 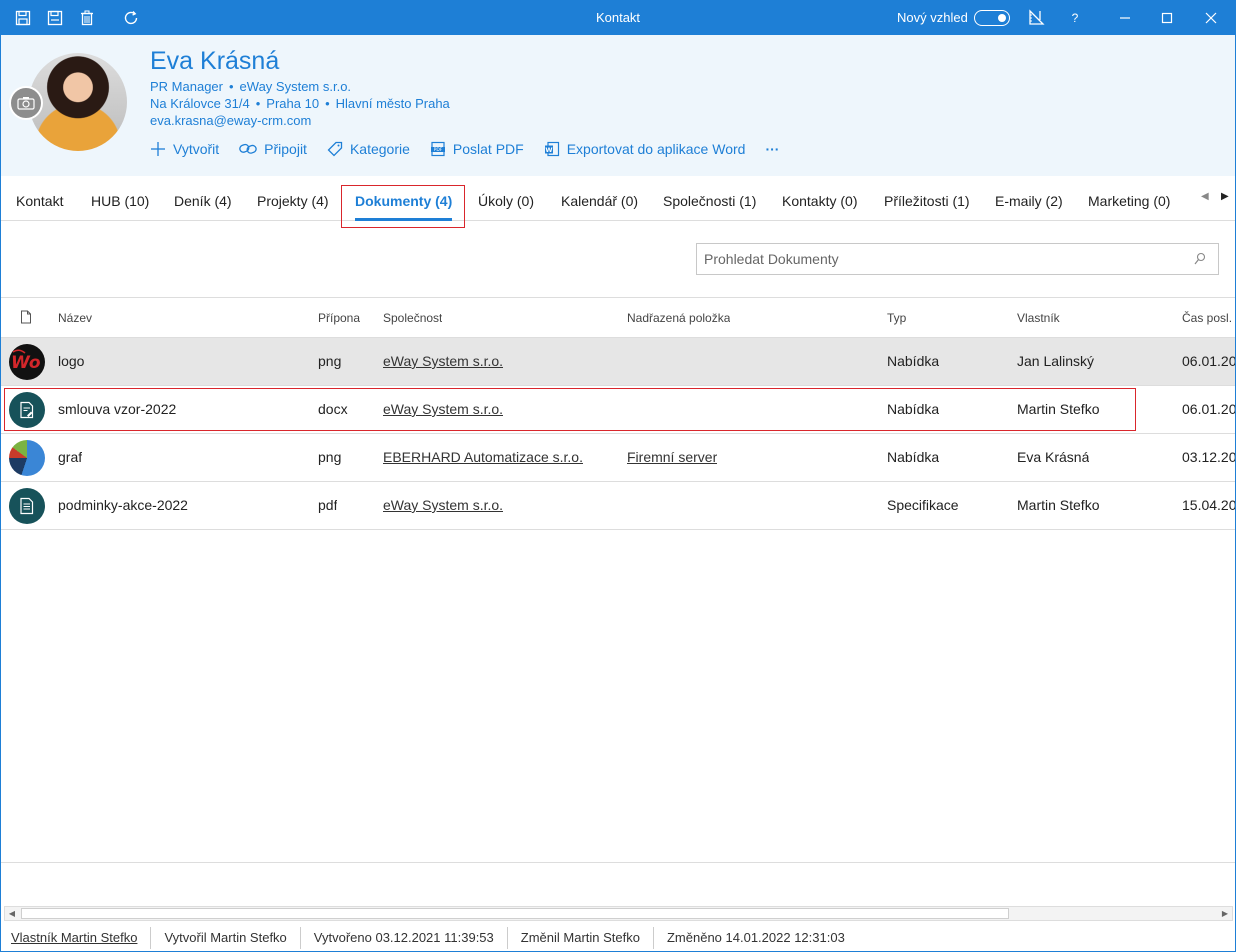 I want to click on category-button: Kategorie, so click(x=368, y=149).